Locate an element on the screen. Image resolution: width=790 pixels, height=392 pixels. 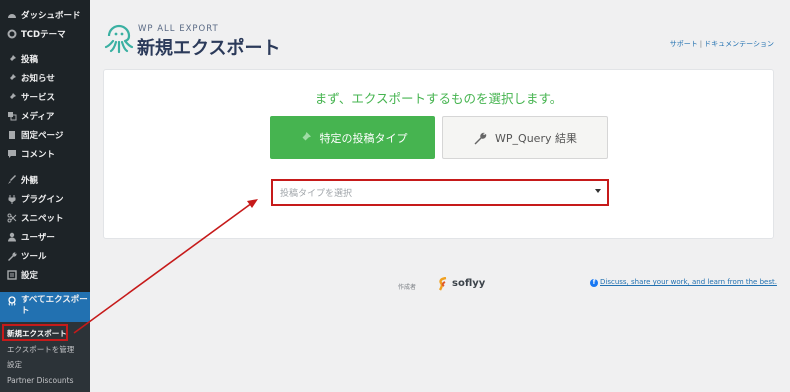
brand-small-text: WP ALL EXPORT is located at coordinates (178, 29).